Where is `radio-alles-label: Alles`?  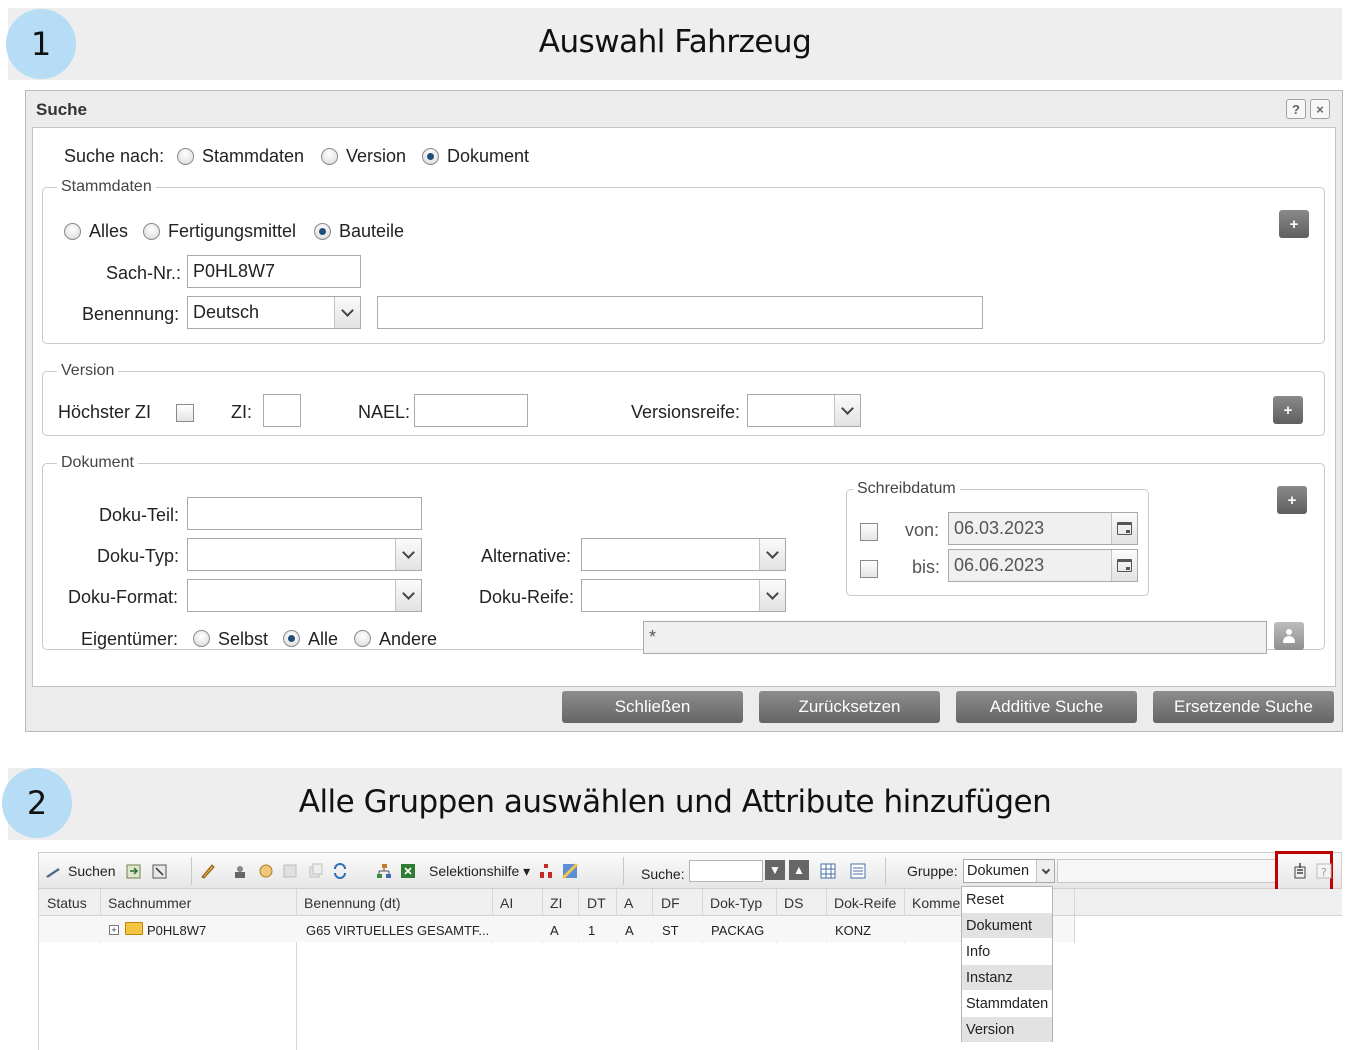 radio-alles-label: Alles is located at coordinates (109, 231).